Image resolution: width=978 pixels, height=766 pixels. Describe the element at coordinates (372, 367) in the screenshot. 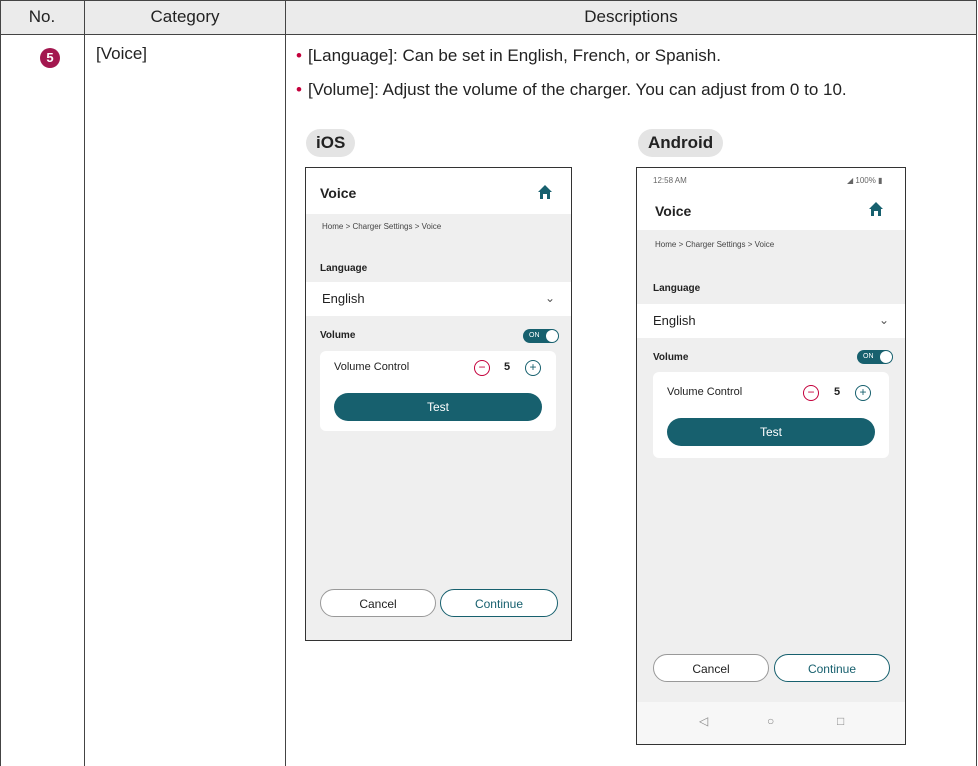

I see `ios-volume-control-label: Volume Control` at that location.